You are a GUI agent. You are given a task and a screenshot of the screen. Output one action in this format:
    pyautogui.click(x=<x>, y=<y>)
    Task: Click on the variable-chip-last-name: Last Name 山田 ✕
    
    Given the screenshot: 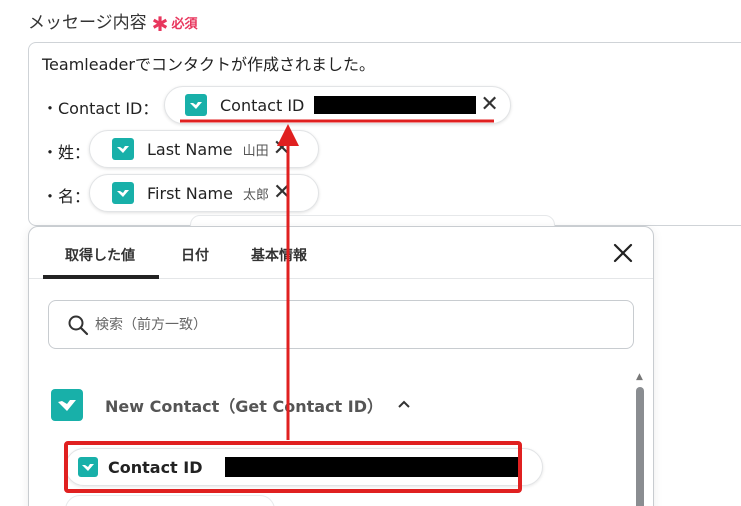 What is the action you would take?
    pyautogui.click(x=204, y=149)
    